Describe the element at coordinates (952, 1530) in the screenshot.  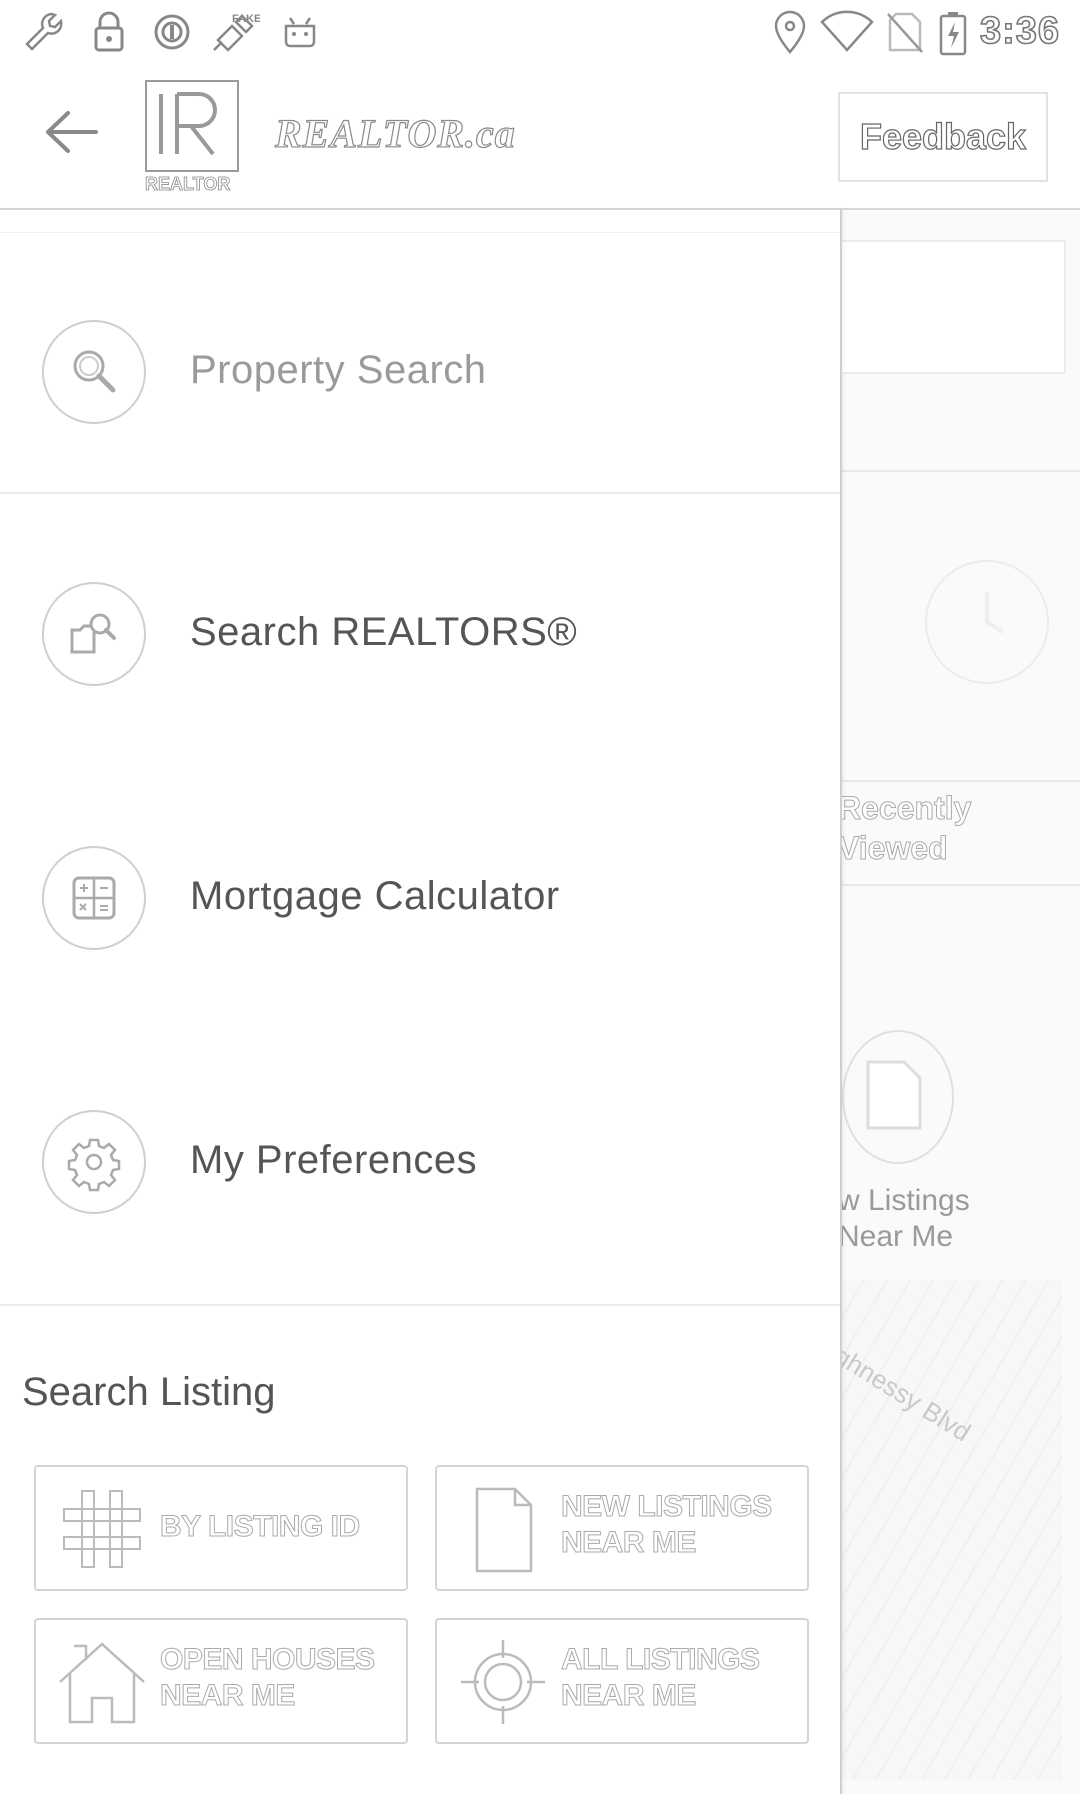
I see `map-preview` at that location.